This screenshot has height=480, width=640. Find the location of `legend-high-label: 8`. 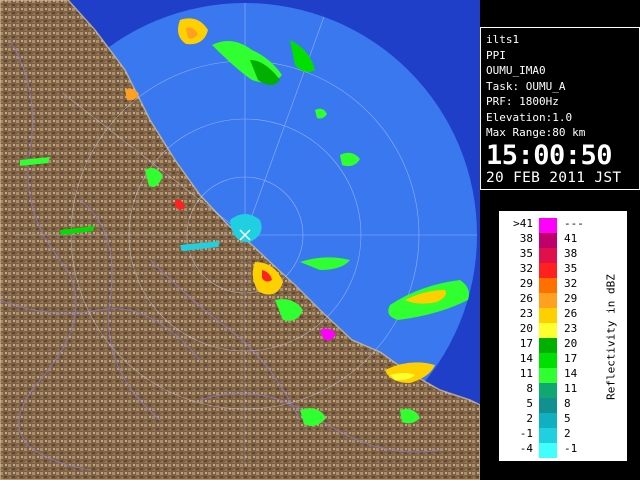

legend-high-label: 8 is located at coordinates (567, 403).